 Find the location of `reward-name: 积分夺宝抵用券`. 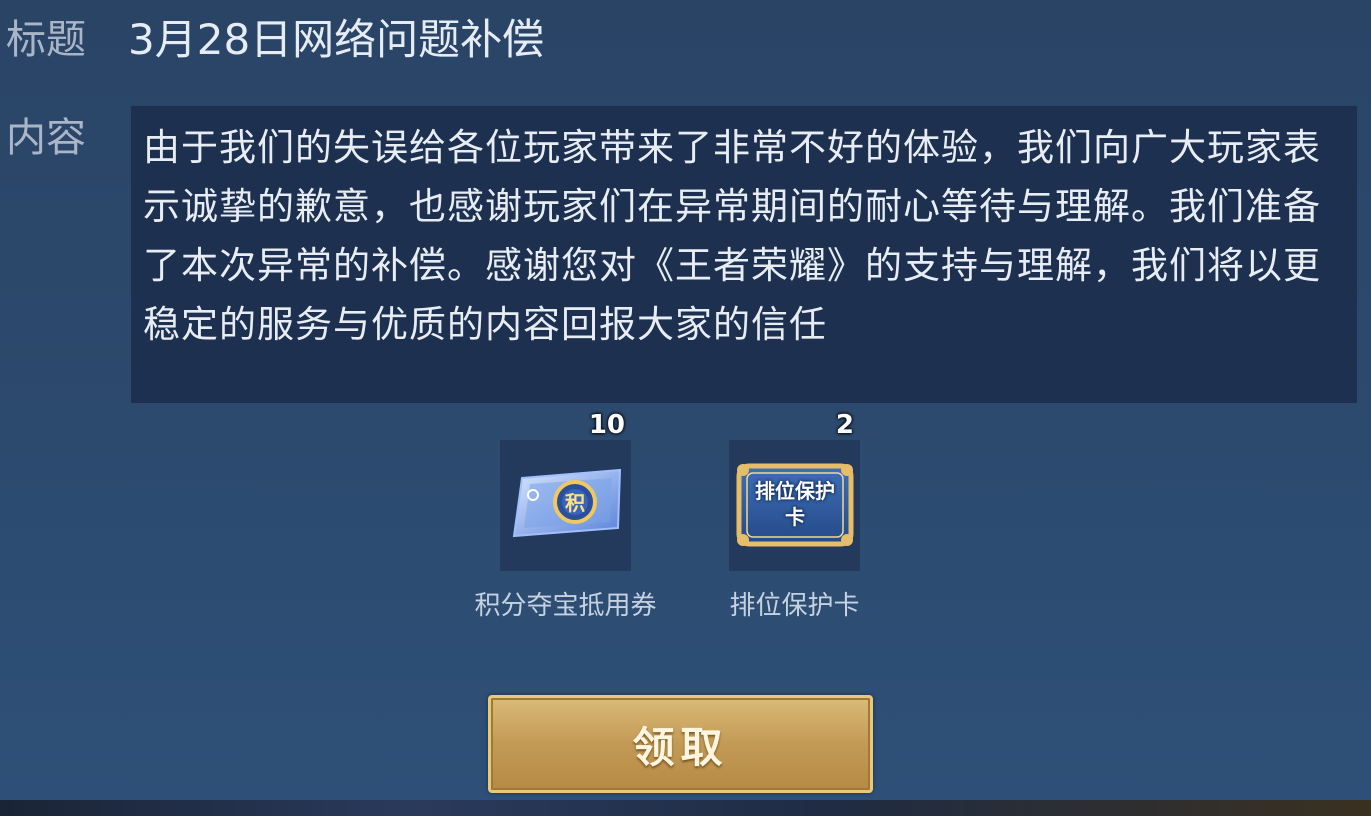

reward-name: 积分夺宝抵用券 is located at coordinates (565, 606).